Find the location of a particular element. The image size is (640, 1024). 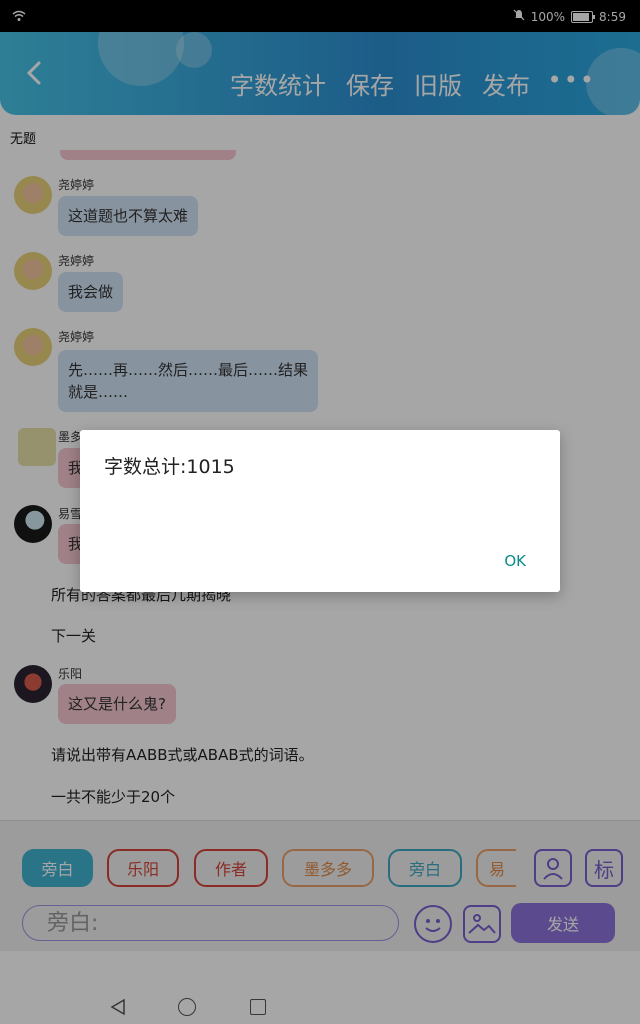

dialog-title: 字数总计:1015 is located at coordinates (169, 467).